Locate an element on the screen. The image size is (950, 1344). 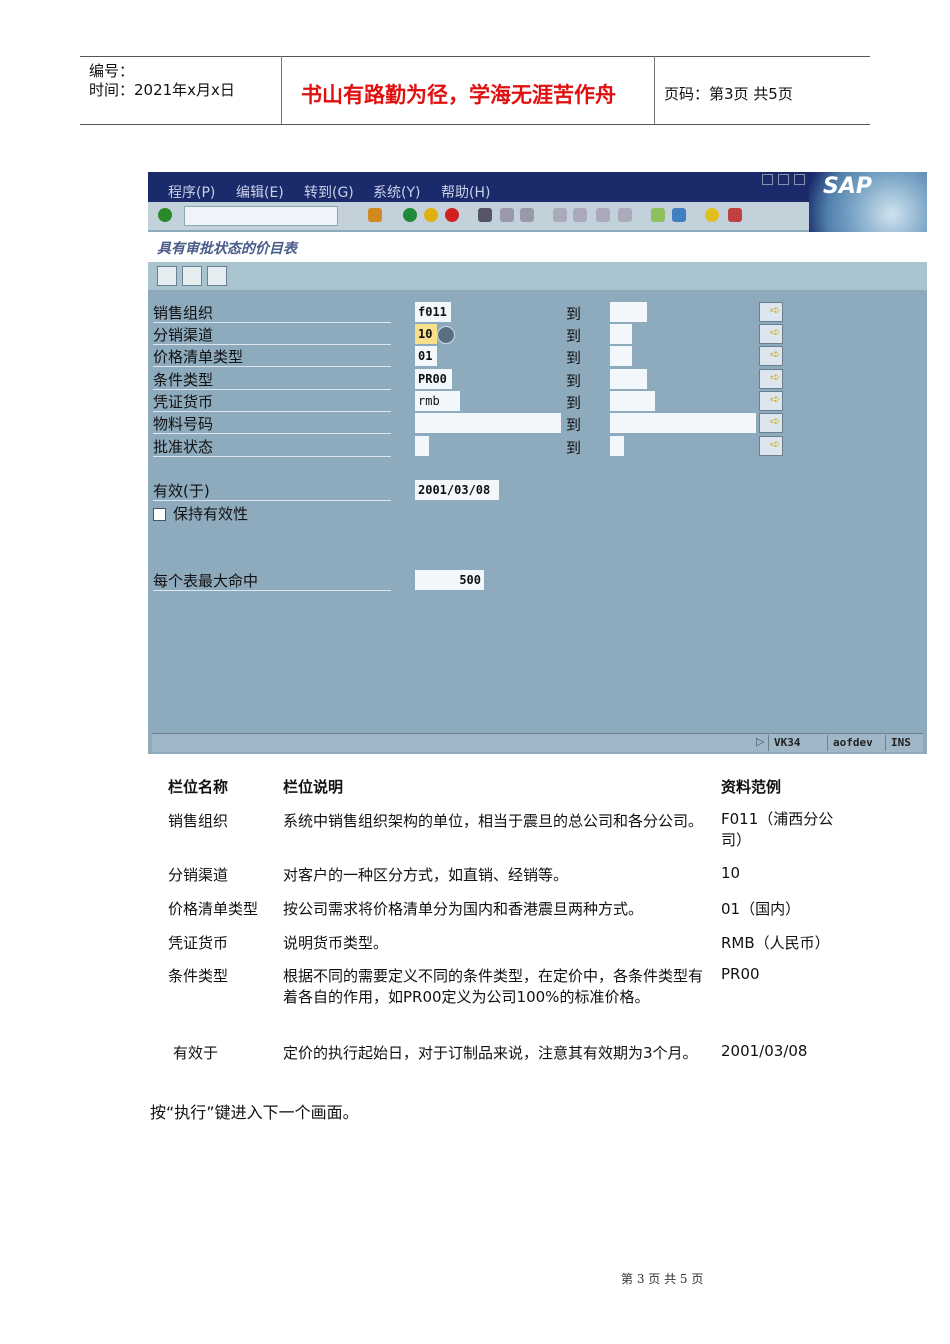
approval-status-to-input is located at coordinates (617, 446).